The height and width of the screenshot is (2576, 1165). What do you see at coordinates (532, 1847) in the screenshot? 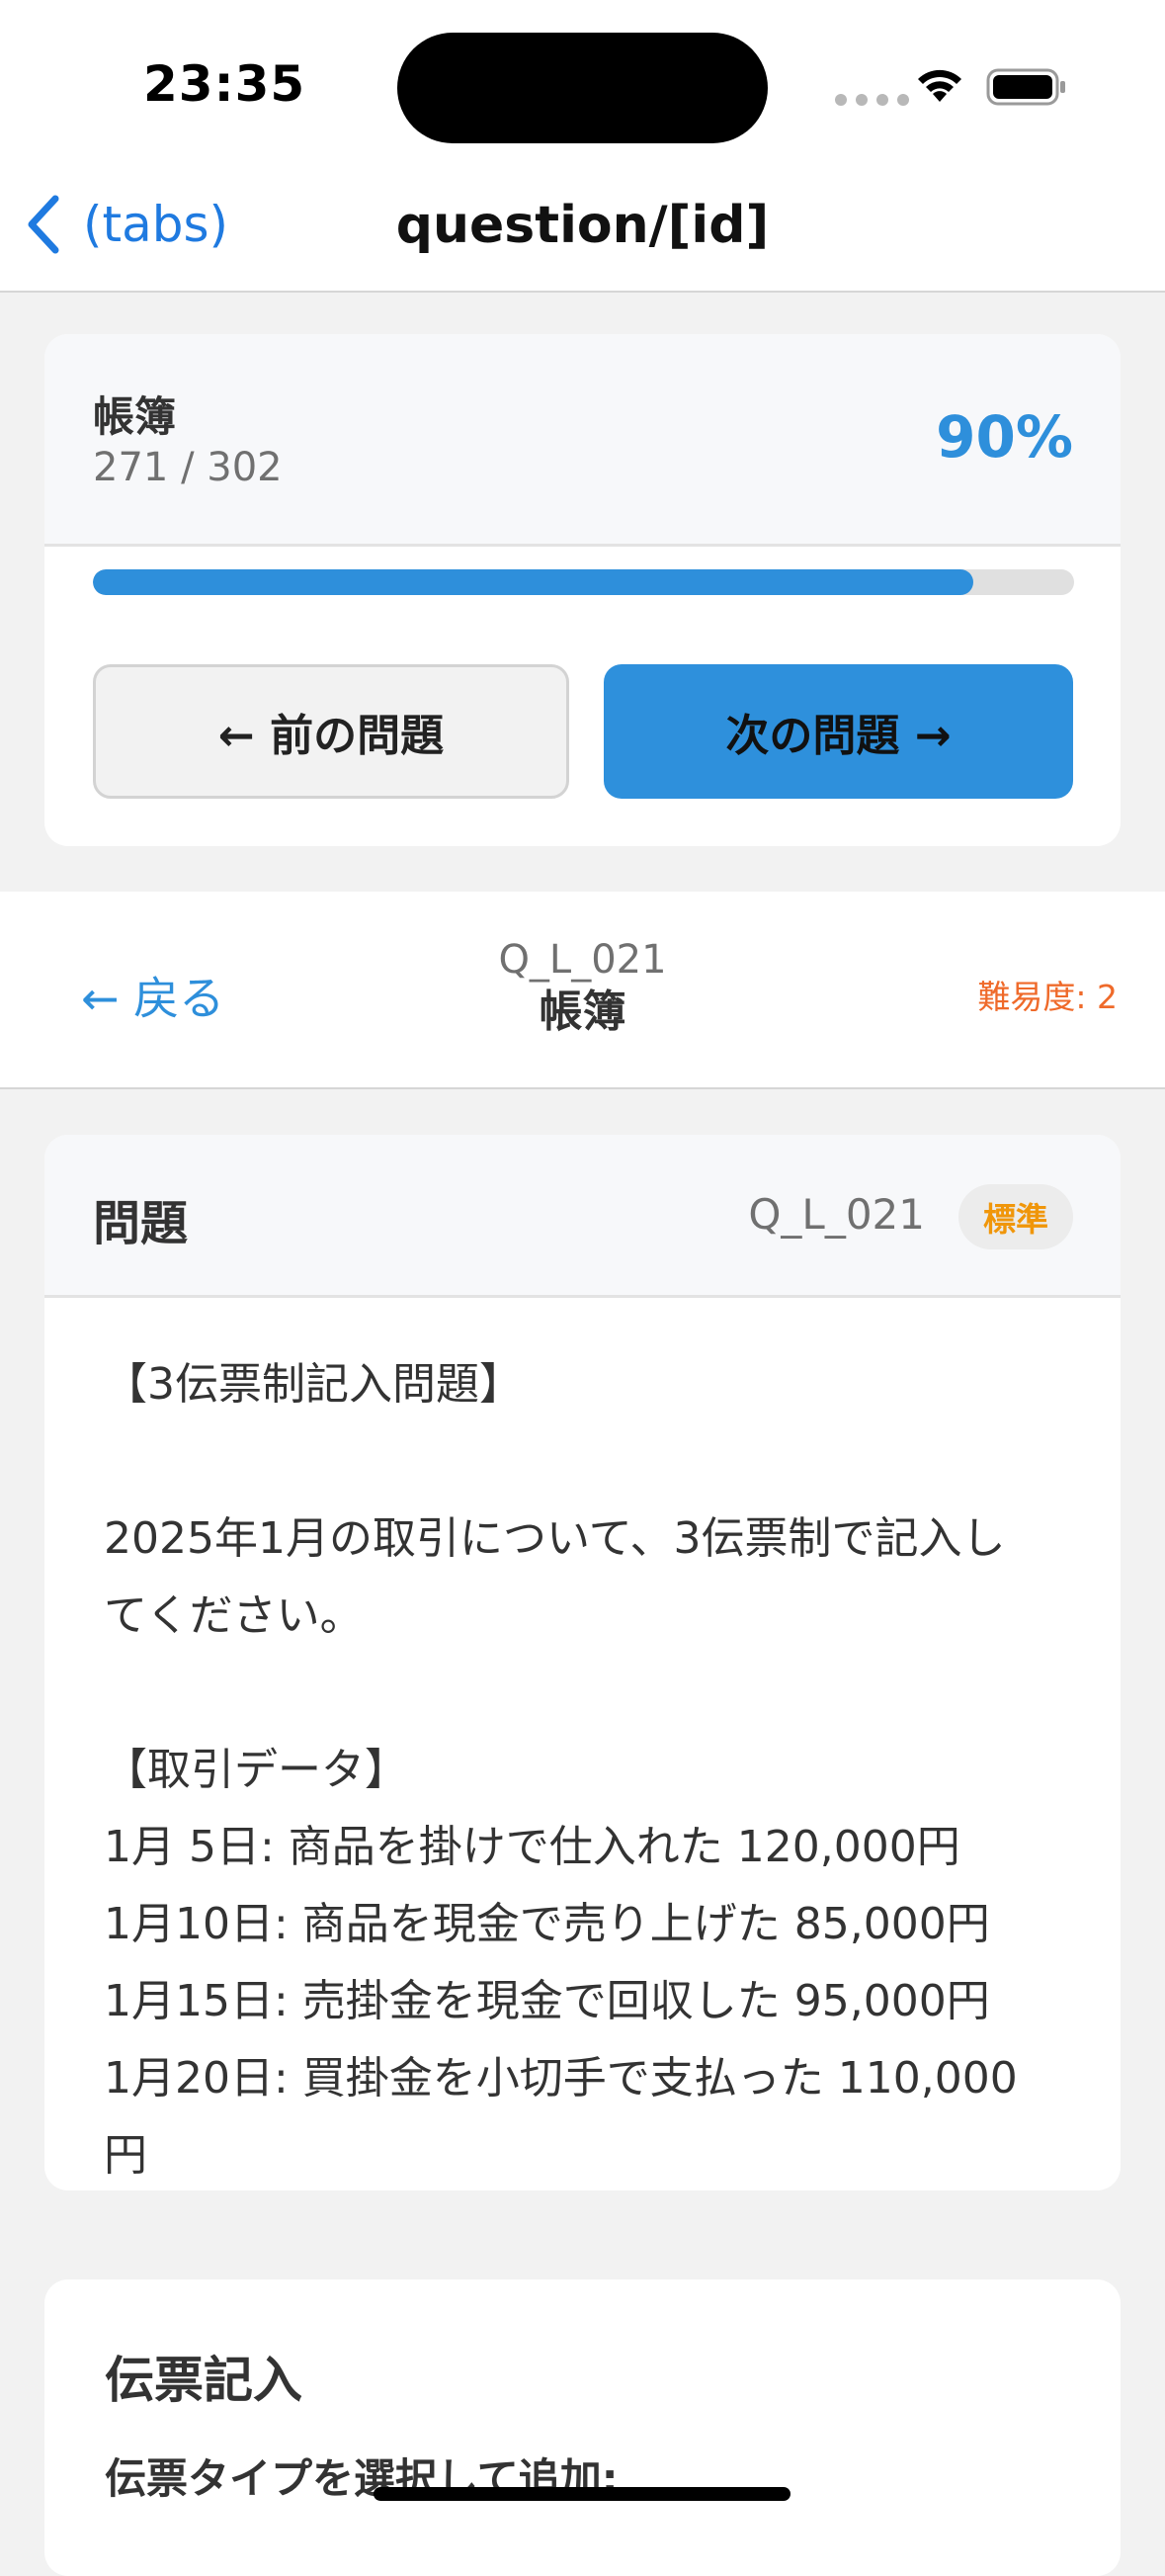
I see `problem-line: 1月 5日: 商品を掛けで仕入れた 120,000円` at bounding box center [532, 1847].